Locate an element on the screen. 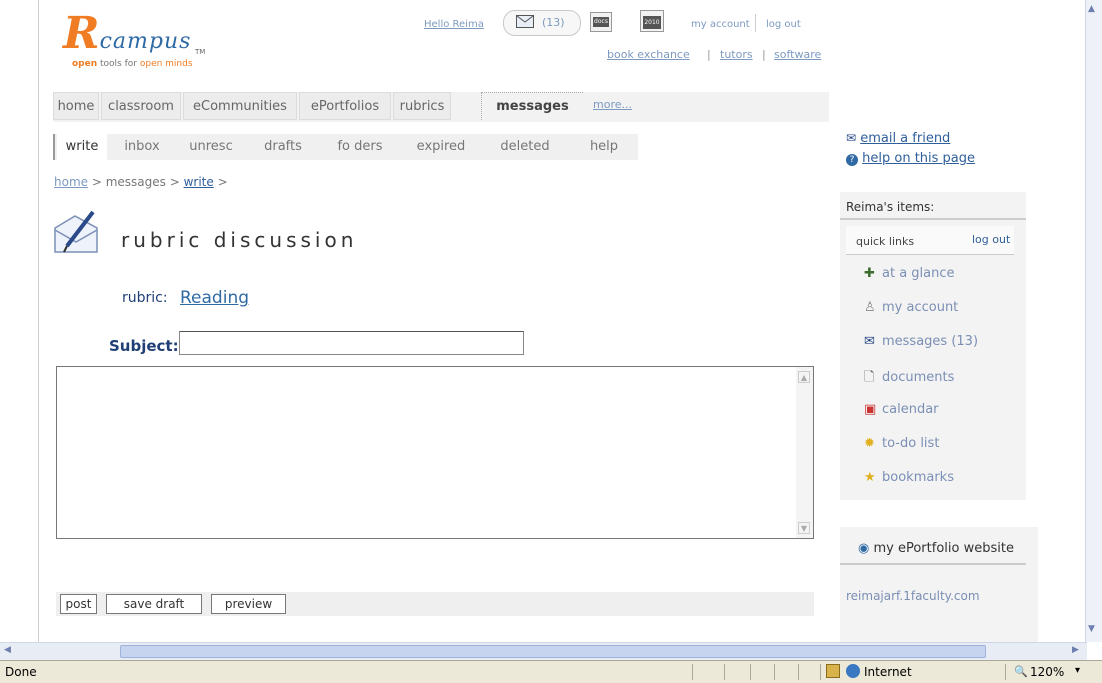 The height and width of the screenshot is (683, 1102). document-icon: 🗋 is located at coordinates (869, 377).